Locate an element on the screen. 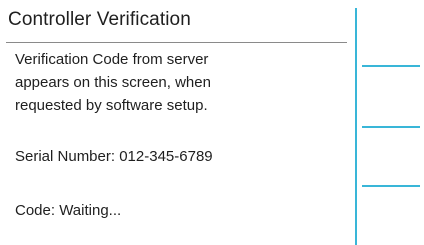 The width and height of the screenshot is (424, 245). code-label: Code: is located at coordinates (35, 210).